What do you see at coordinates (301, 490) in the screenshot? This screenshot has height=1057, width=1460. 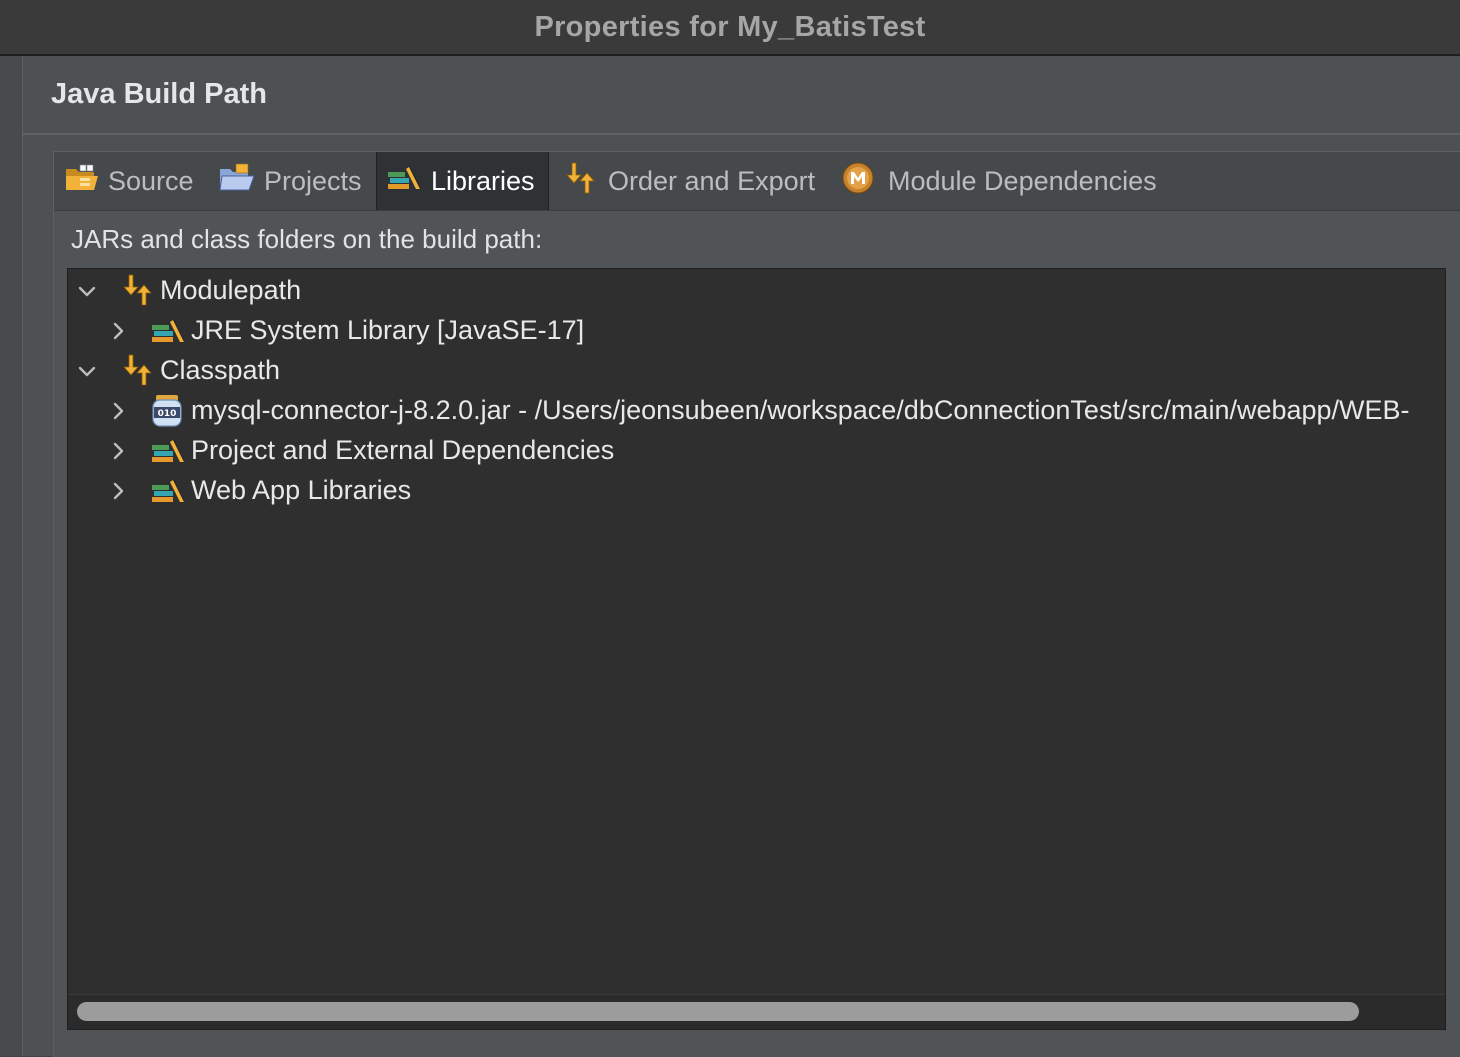 I see `tree-node-label: Web App Libraries` at bounding box center [301, 490].